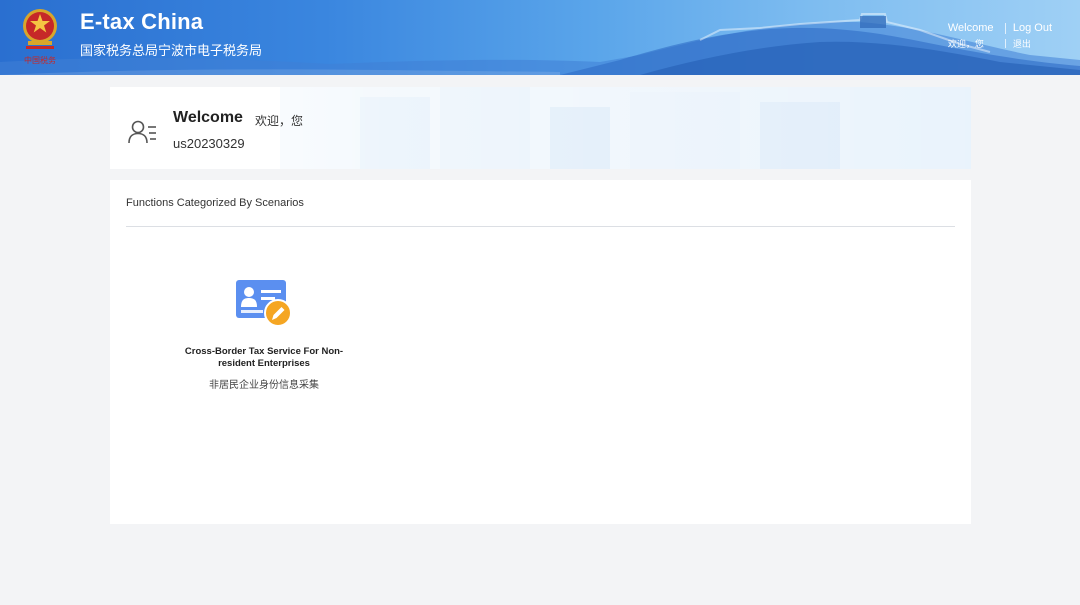  What do you see at coordinates (209, 143) in the screenshot?
I see `username-label: us20230329` at bounding box center [209, 143].